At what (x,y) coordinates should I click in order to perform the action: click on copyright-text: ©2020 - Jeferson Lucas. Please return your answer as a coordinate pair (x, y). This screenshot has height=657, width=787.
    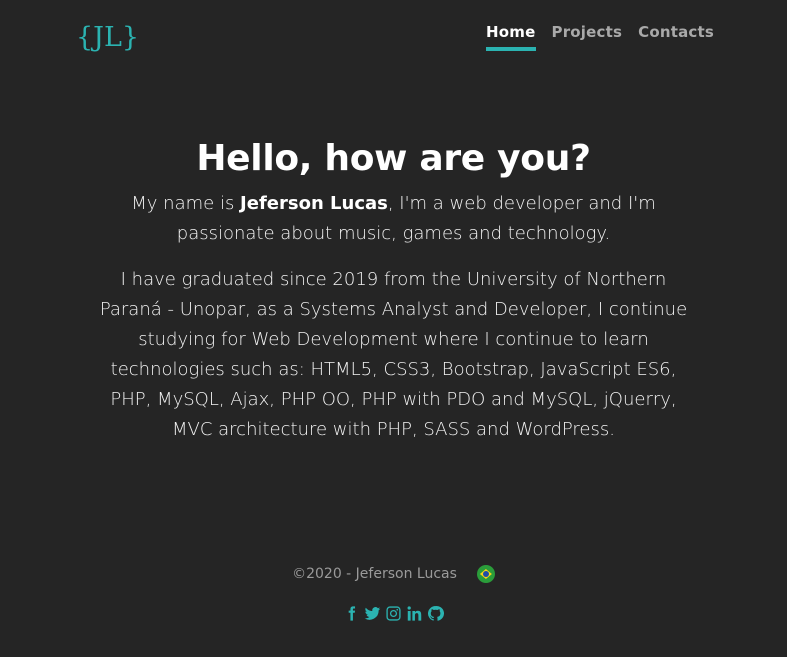
    Looking at the image, I should click on (374, 574).